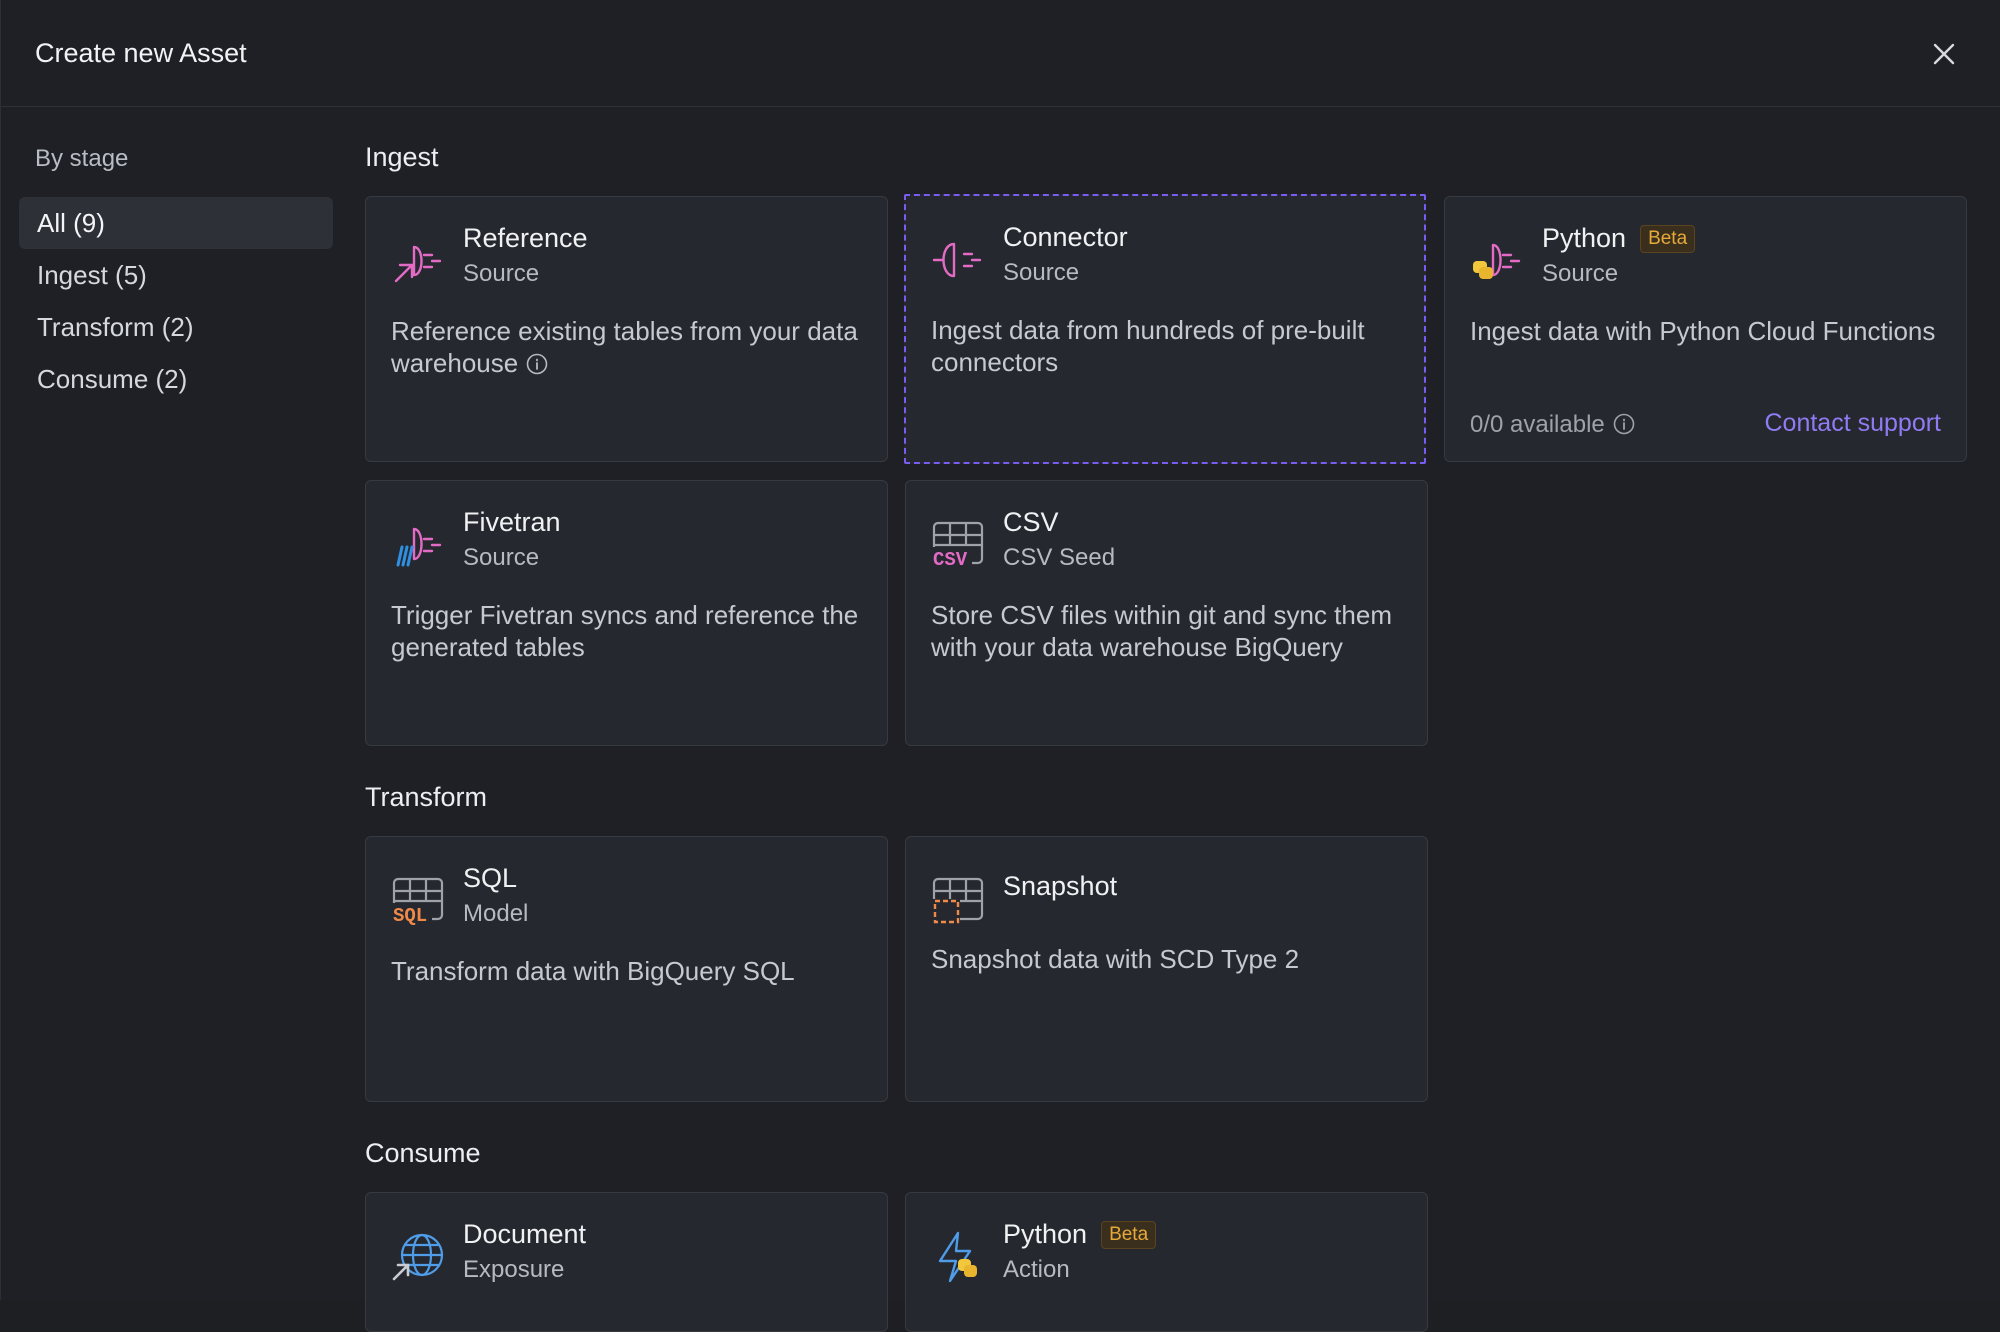 This screenshot has width=2000, height=1332. What do you see at coordinates (418, 901) in the screenshot?
I see `sql-model-icon: SQL` at bounding box center [418, 901].